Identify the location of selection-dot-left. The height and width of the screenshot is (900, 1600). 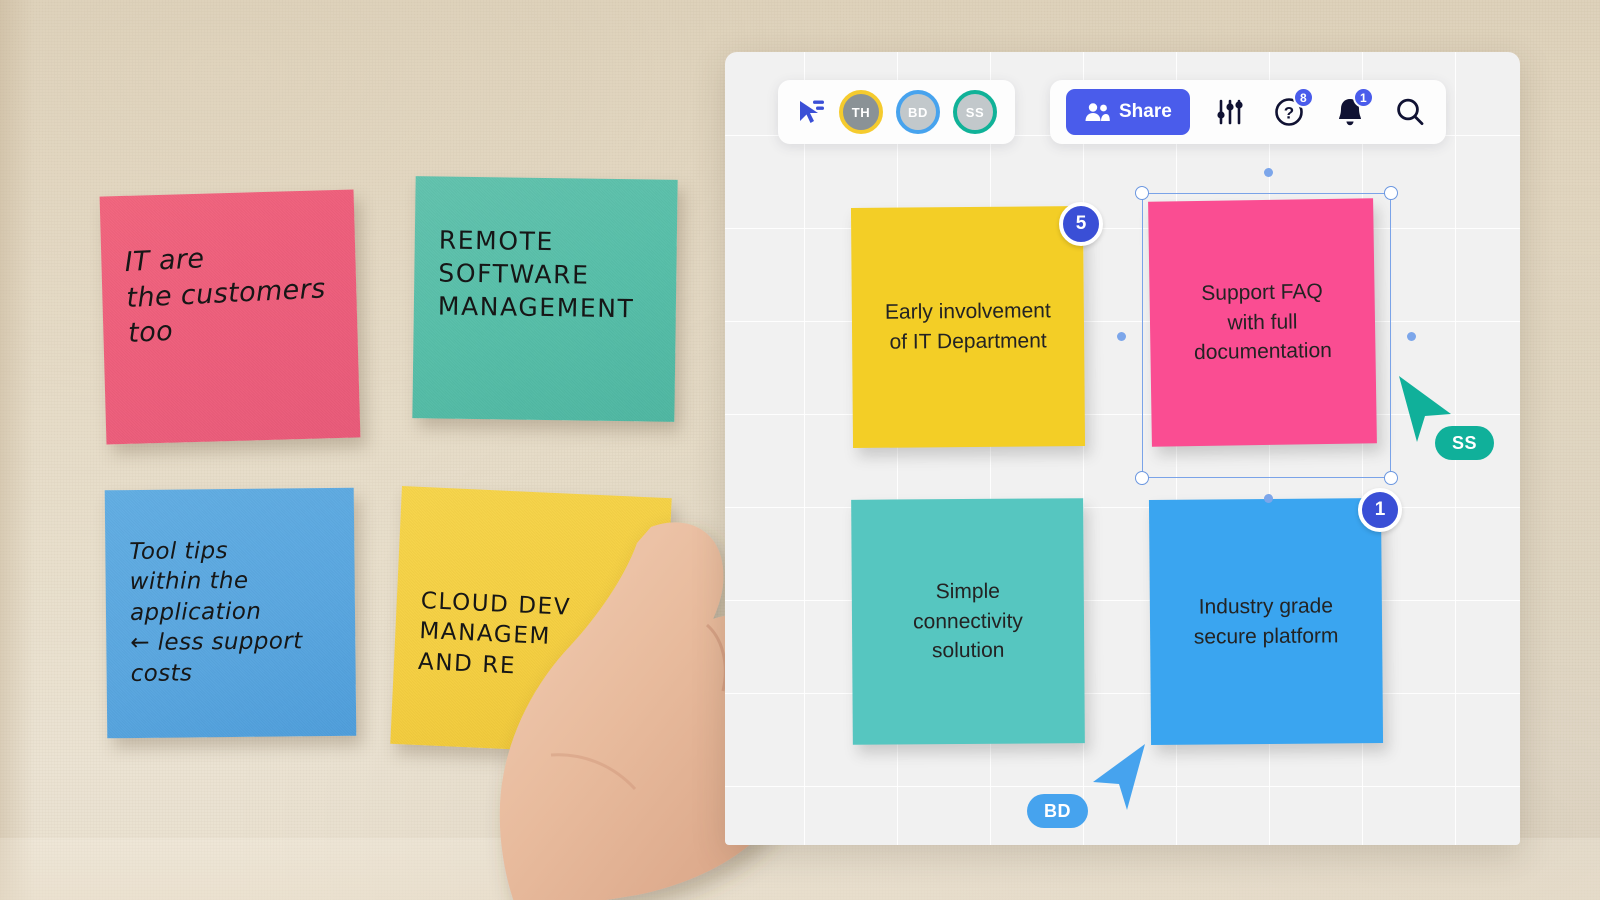
(1121, 336).